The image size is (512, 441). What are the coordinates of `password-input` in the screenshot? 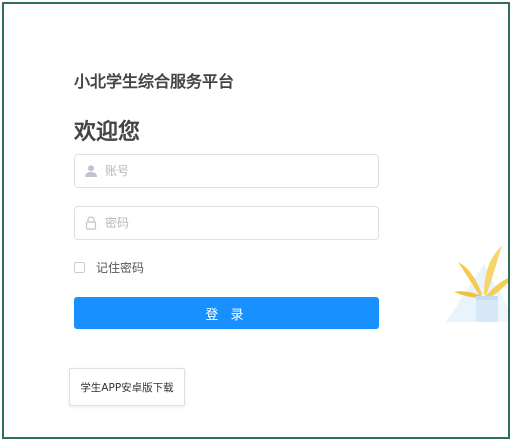 It's located at (235, 223).